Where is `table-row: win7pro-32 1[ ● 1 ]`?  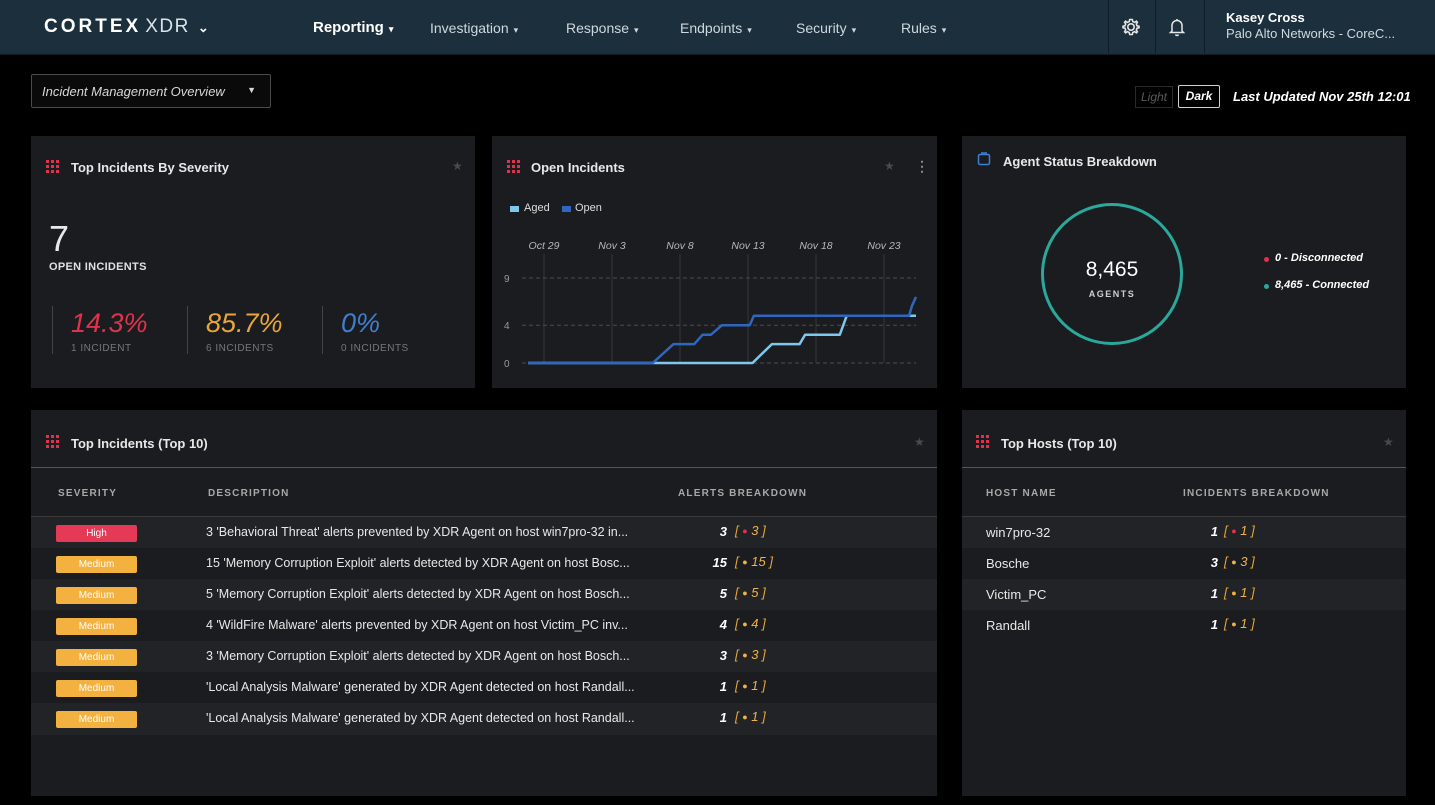 table-row: win7pro-32 1[ ● 1 ] is located at coordinates (1184, 533).